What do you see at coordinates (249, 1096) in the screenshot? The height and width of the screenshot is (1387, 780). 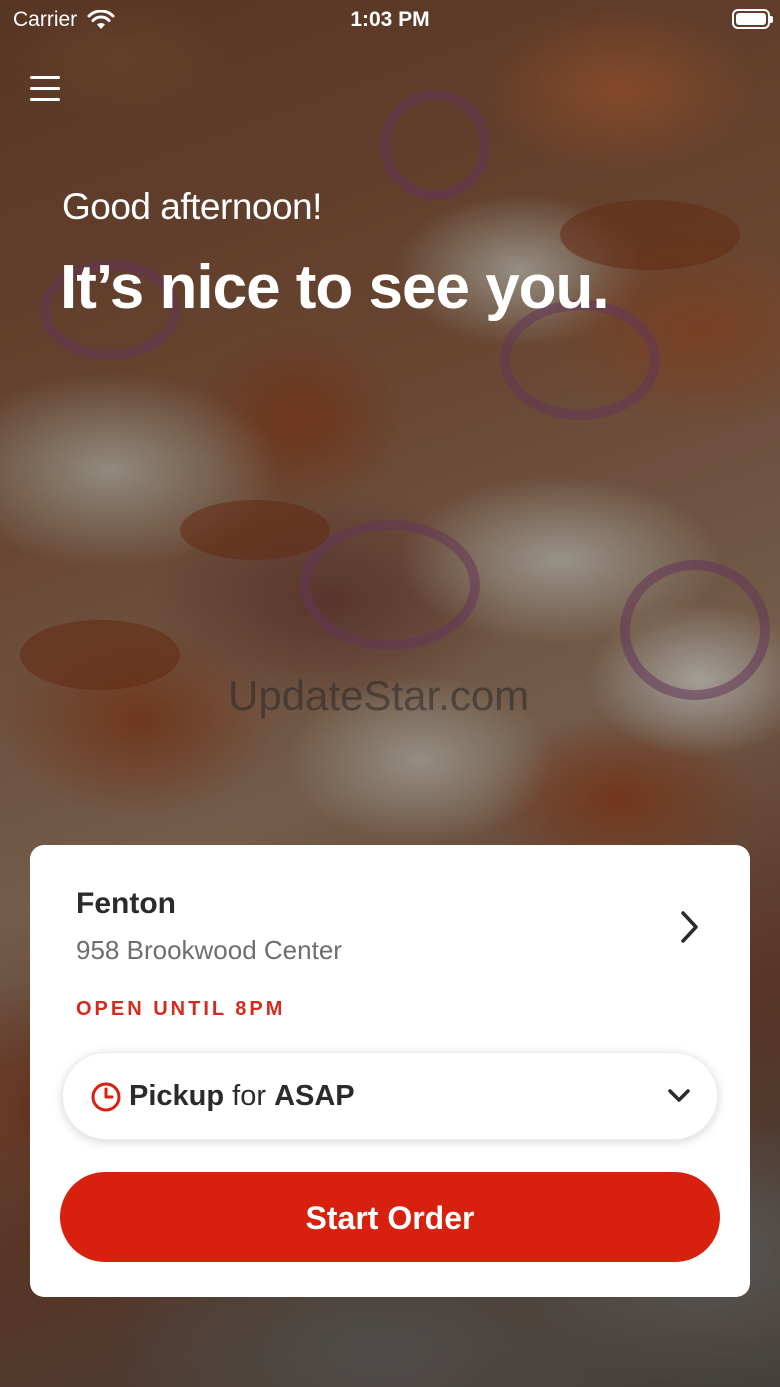 I see `order-mode-connector: for` at bounding box center [249, 1096].